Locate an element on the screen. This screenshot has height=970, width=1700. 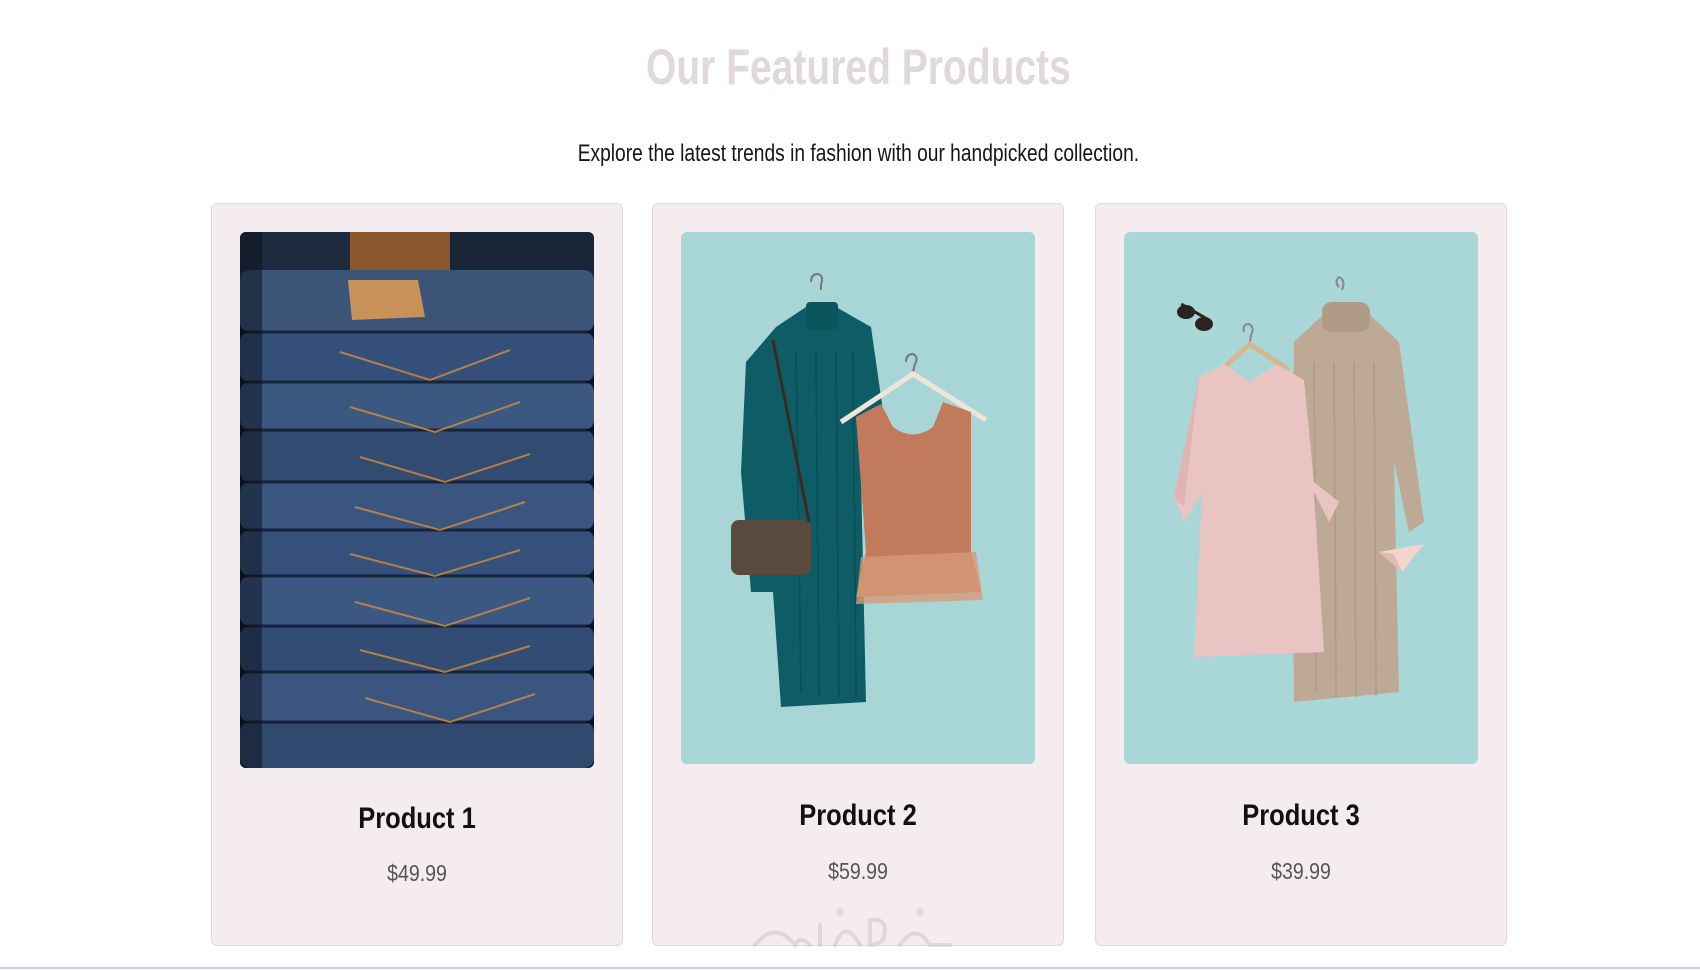
bottom-divider is located at coordinates (850, 968).